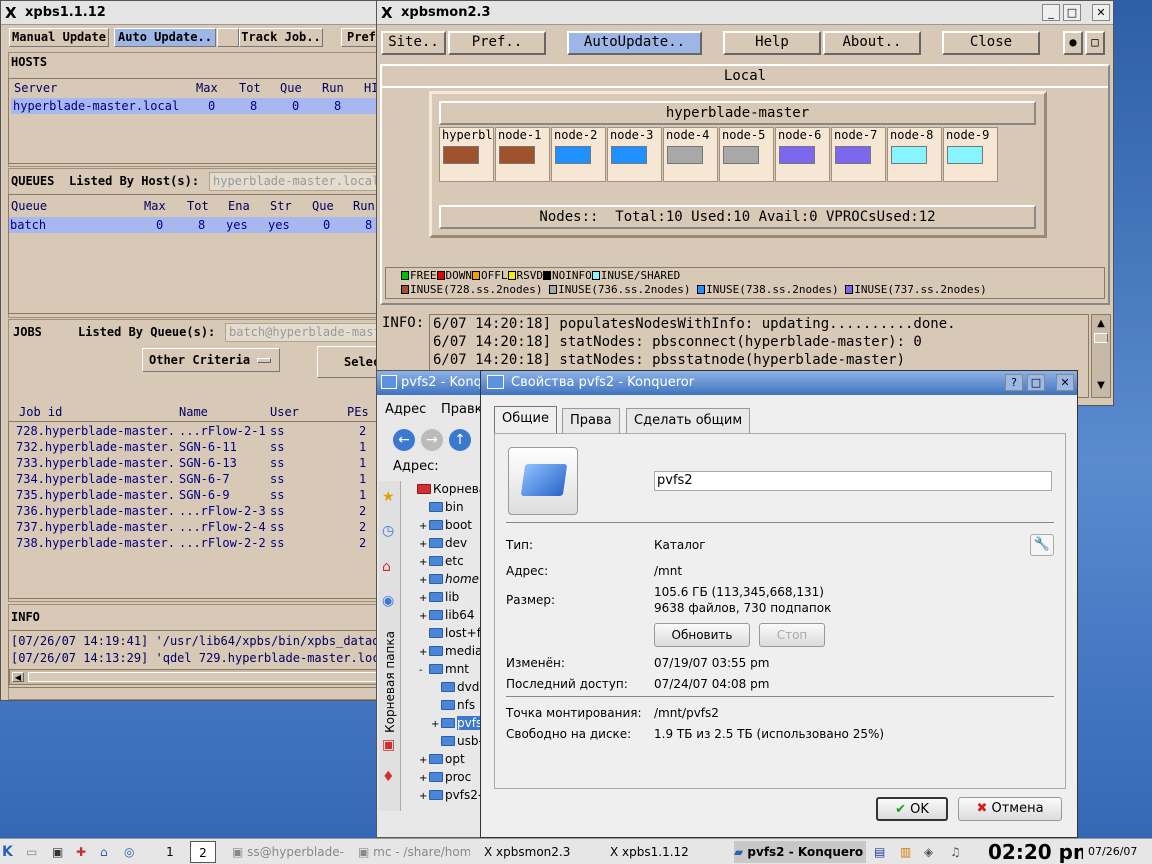  I want to click on help-center-icon: ✚, so click(84, 852).